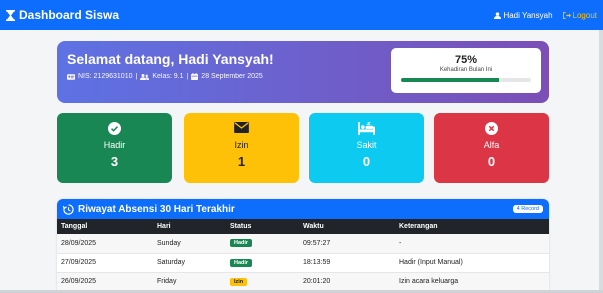  I want to click on logout-label: Logout, so click(584, 15).